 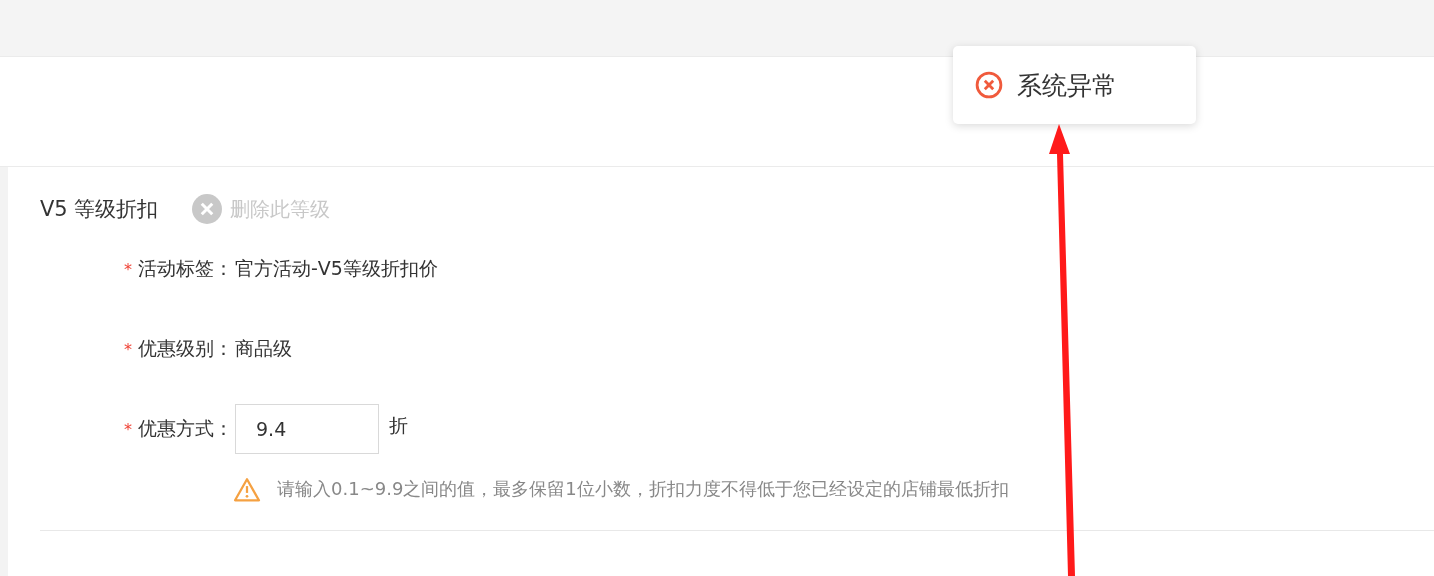 I want to click on discount-input: 9.4, so click(x=307, y=429).